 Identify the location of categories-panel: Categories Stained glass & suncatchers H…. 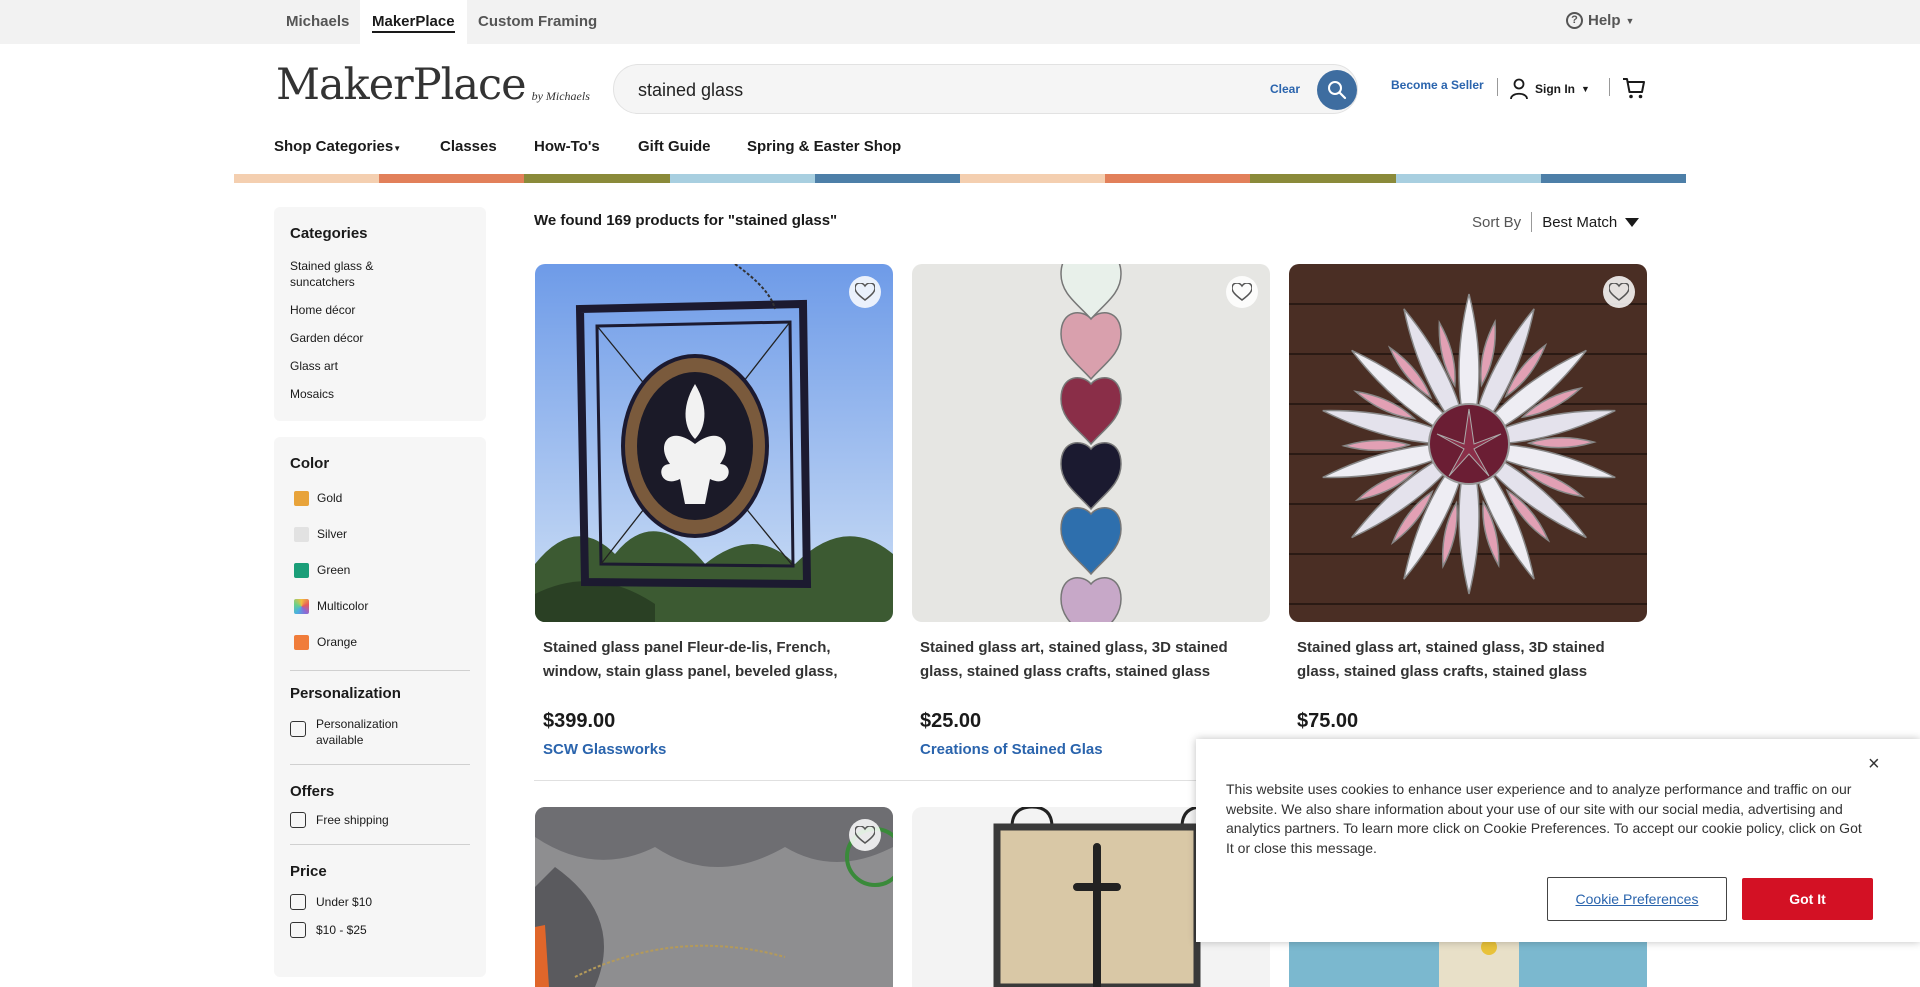
(380, 314).